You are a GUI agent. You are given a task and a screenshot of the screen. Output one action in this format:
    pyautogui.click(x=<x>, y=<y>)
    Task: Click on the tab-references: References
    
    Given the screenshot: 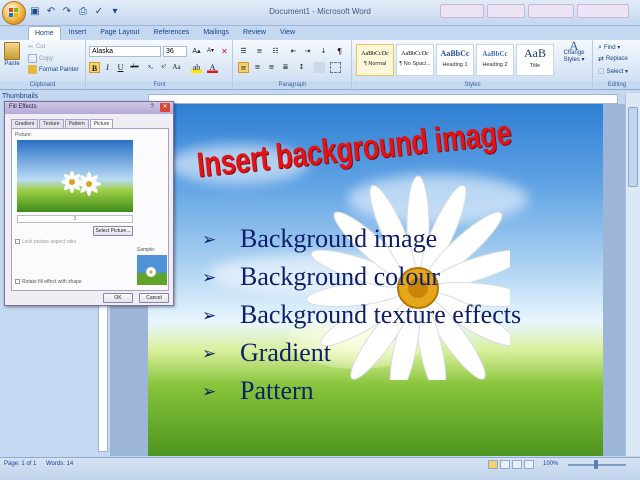 What is the action you would take?
    pyautogui.click(x=172, y=33)
    